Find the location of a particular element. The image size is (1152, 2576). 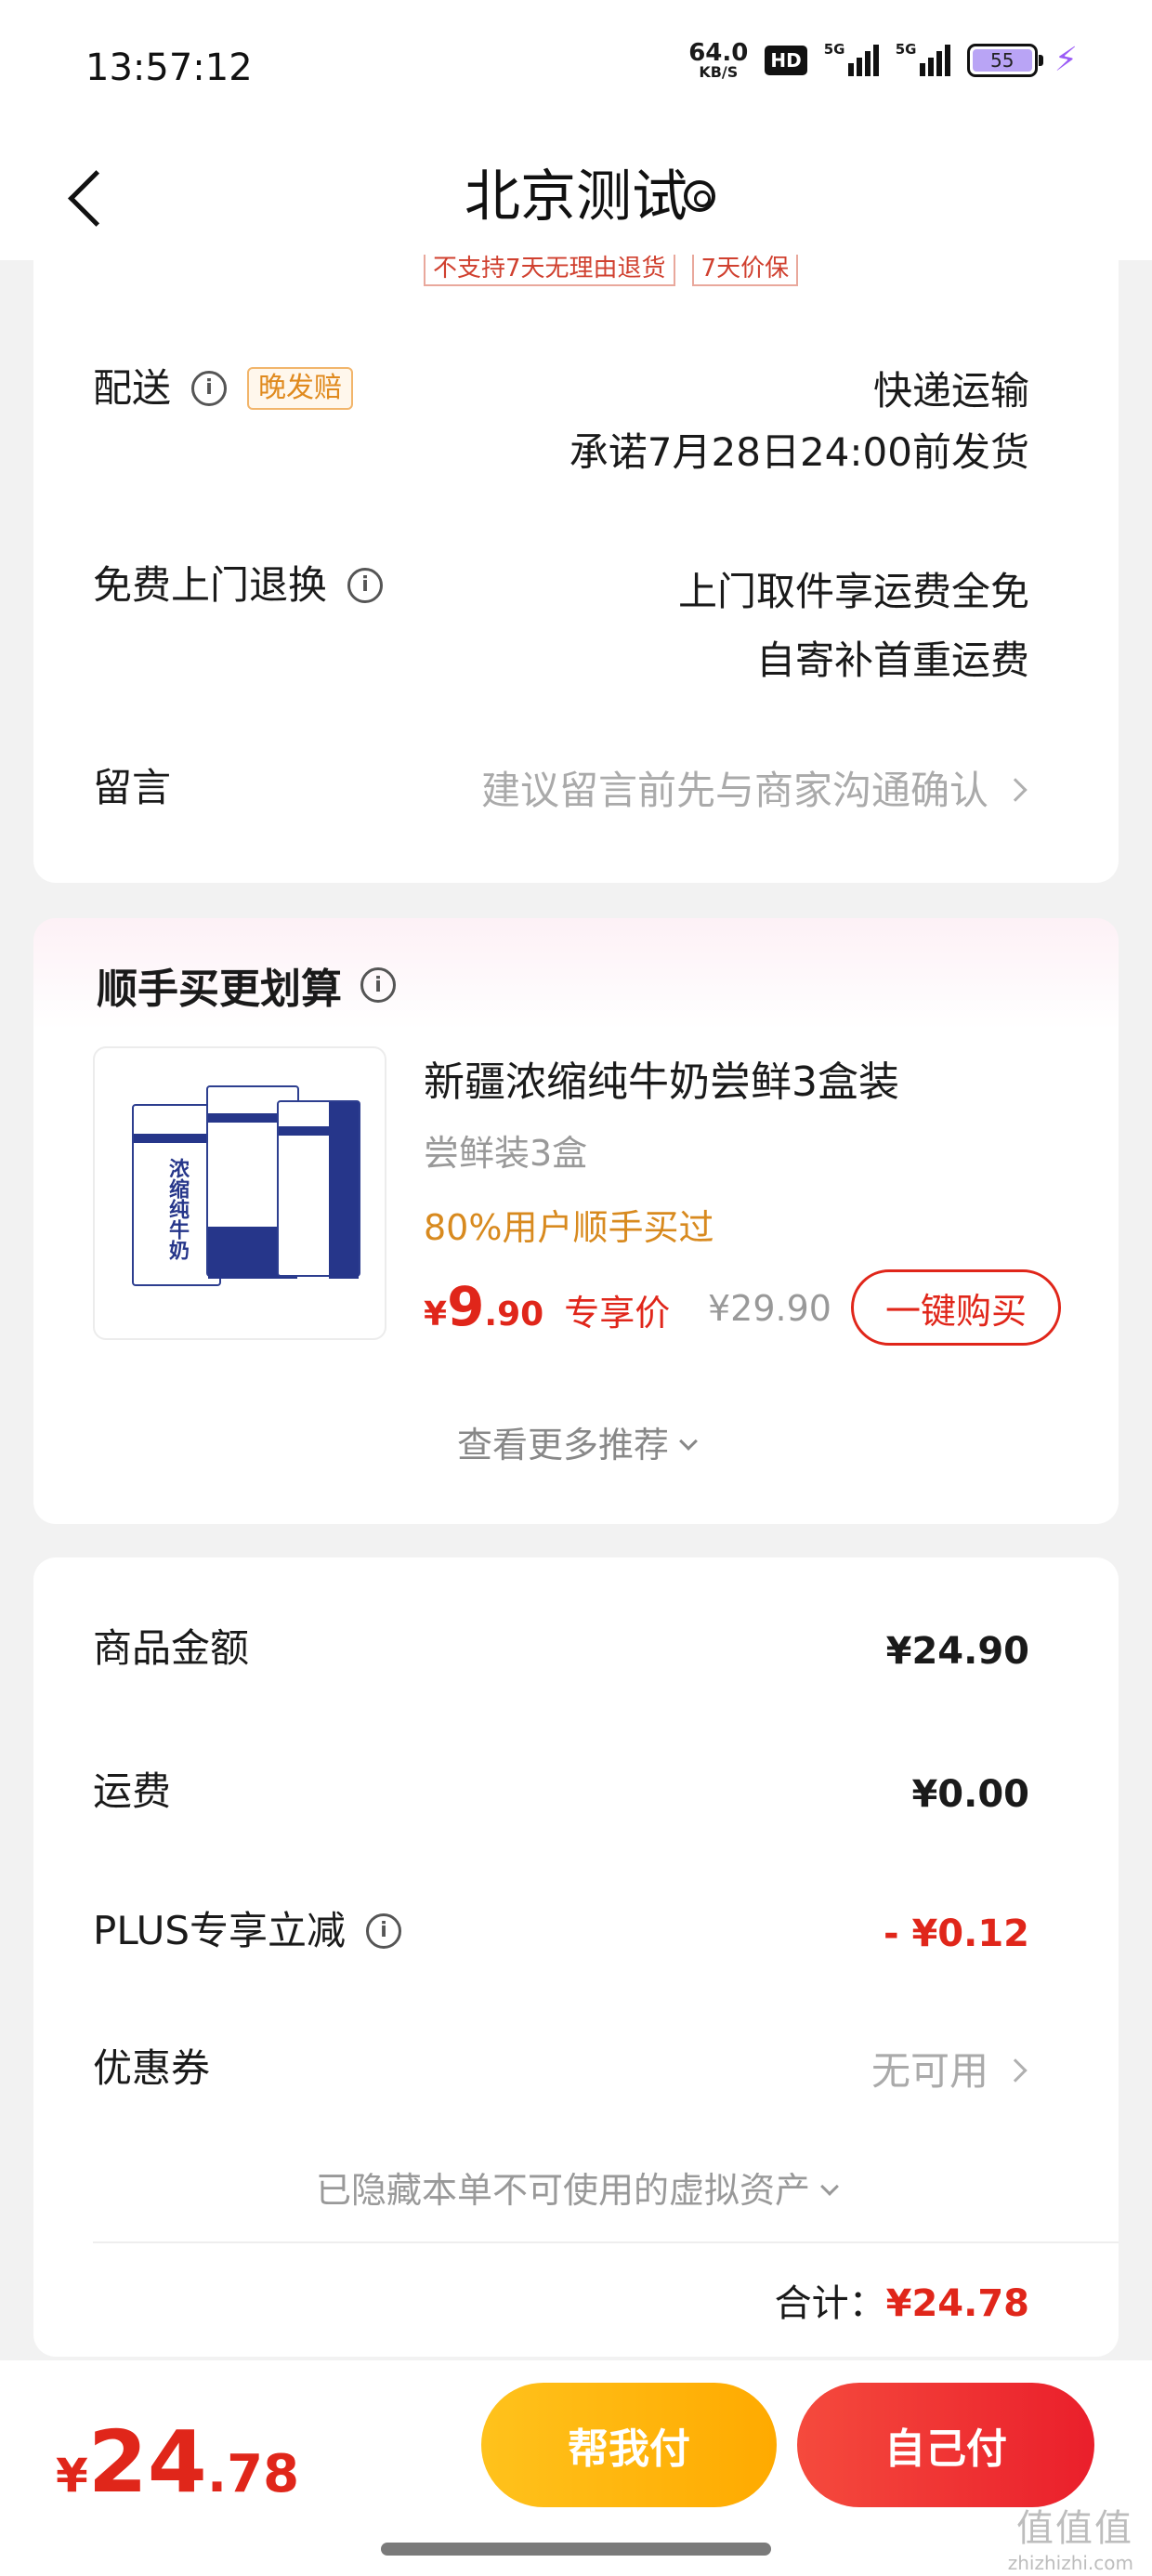

network-speed-value: 64.0 is located at coordinates (718, 53).